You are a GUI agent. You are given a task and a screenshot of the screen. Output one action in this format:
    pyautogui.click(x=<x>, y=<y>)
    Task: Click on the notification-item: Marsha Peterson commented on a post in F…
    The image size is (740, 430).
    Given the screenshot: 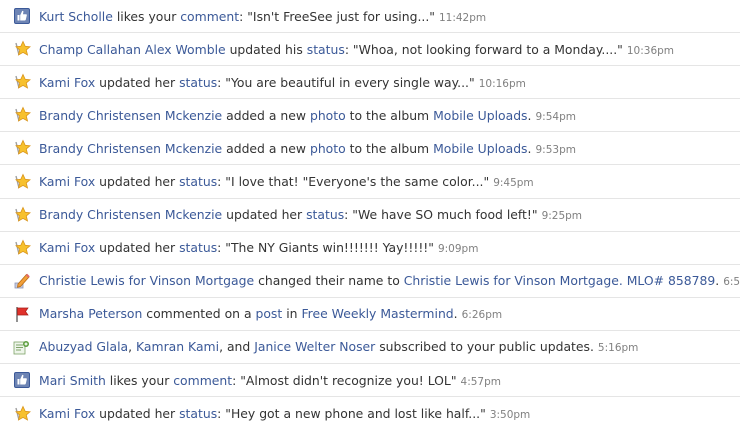 What is the action you would take?
    pyautogui.click(x=370, y=314)
    